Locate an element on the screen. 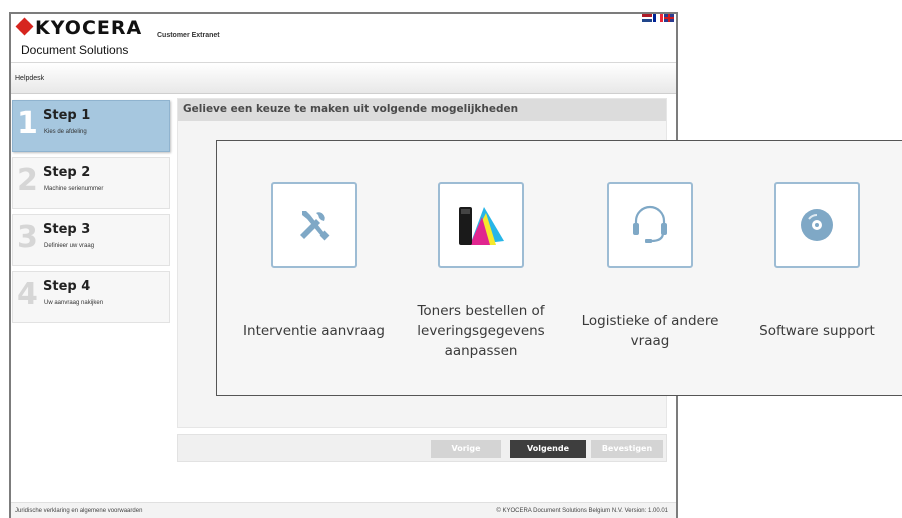 This screenshot has height=518, width=902. kyocera-logo: KYOCERA Document Solutions is located at coordinates (79, 37).